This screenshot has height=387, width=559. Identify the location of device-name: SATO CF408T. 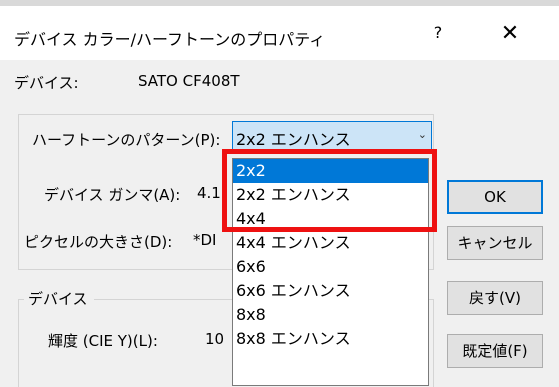
(189, 81).